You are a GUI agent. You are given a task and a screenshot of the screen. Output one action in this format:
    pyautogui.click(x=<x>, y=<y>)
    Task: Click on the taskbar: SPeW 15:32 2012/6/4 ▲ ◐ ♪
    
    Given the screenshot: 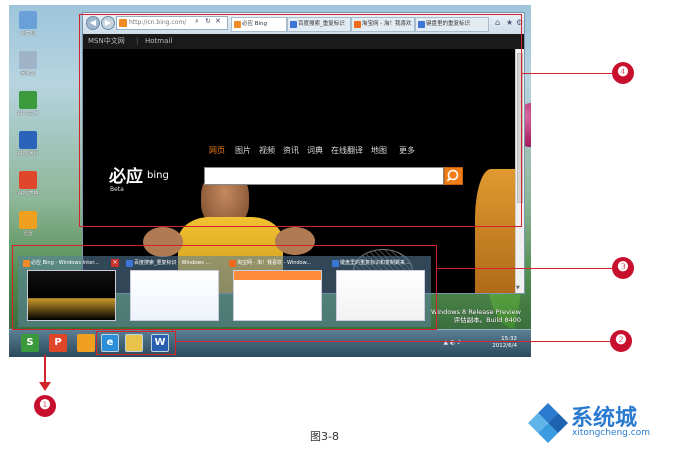 What is the action you would take?
    pyautogui.click(x=270, y=343)
    